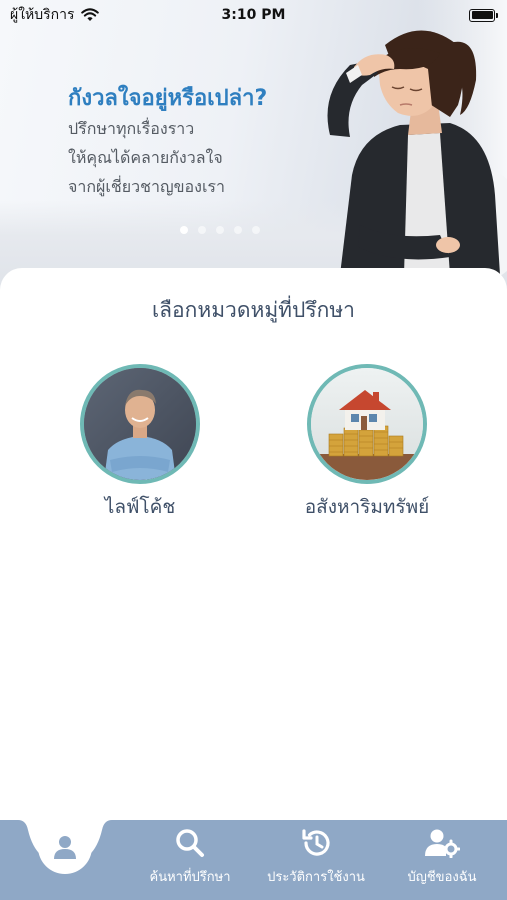 The image size is (507, 900). I want to click on carousel-indicator, so click(220, 230).